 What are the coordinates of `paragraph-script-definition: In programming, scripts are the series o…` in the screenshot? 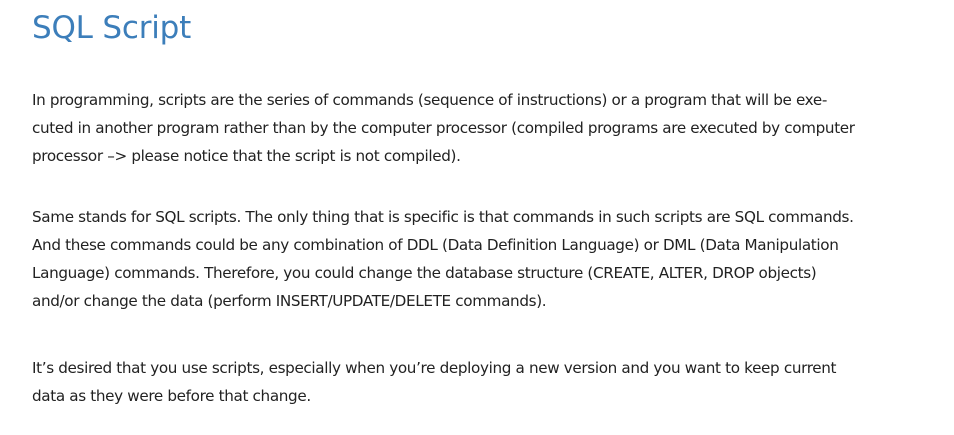 It's located at (443, 128).